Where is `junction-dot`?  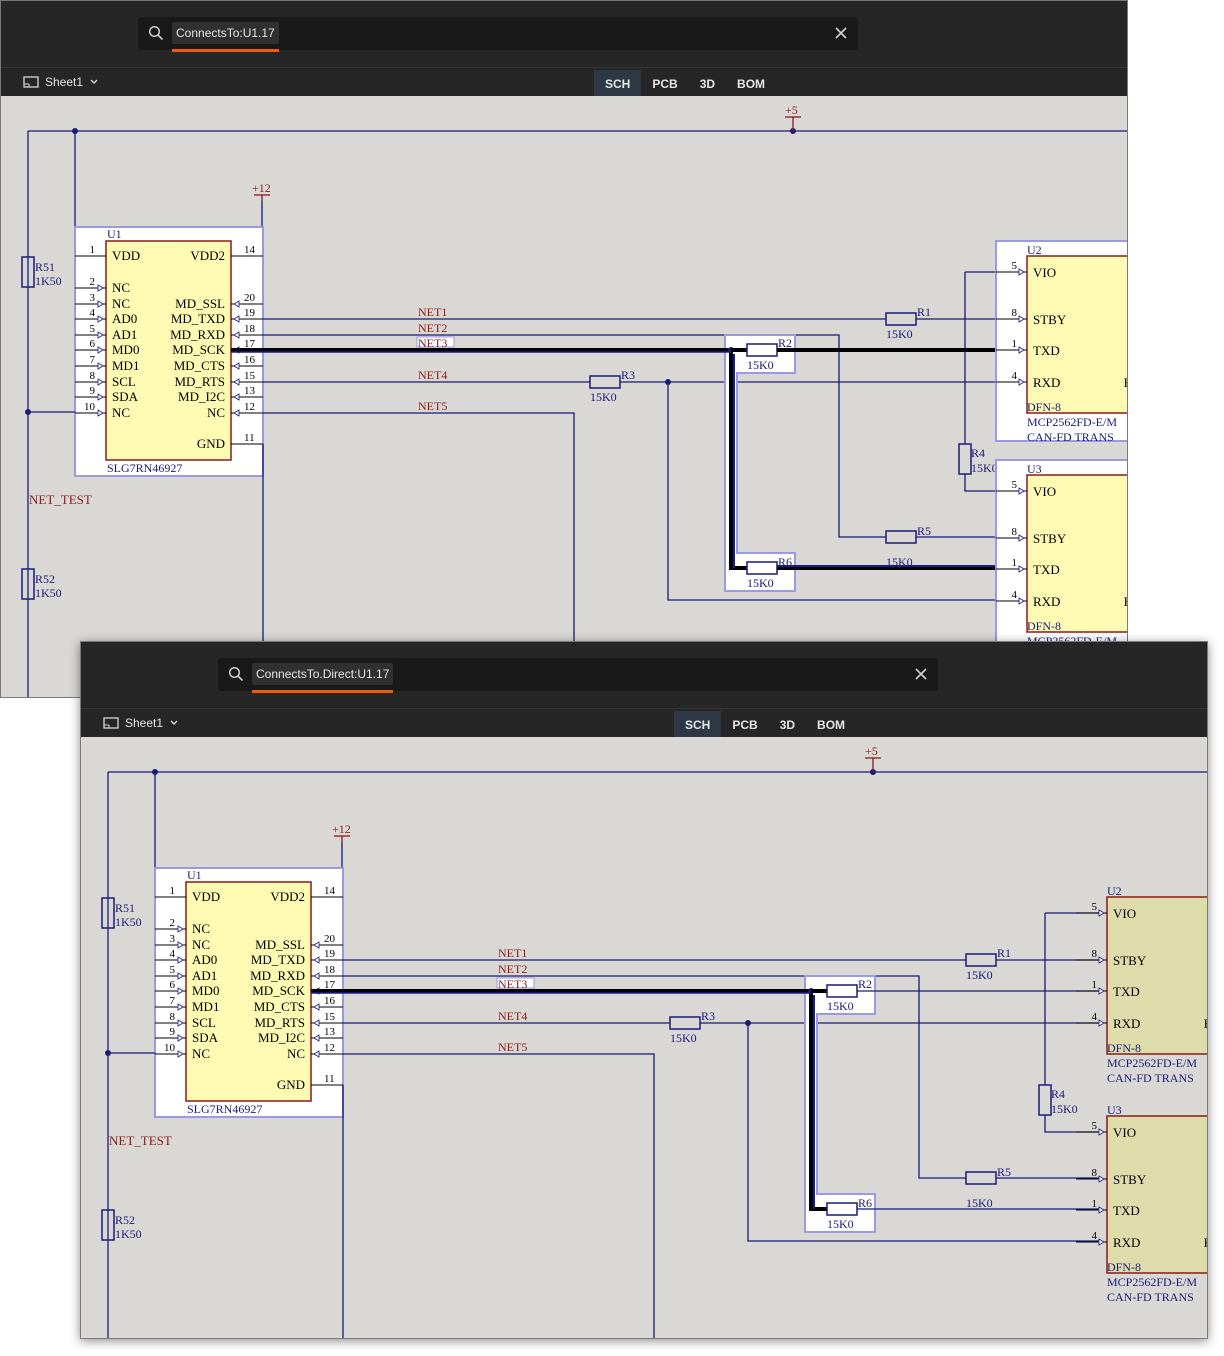
junction-dot is located at coordinates (75, 131).